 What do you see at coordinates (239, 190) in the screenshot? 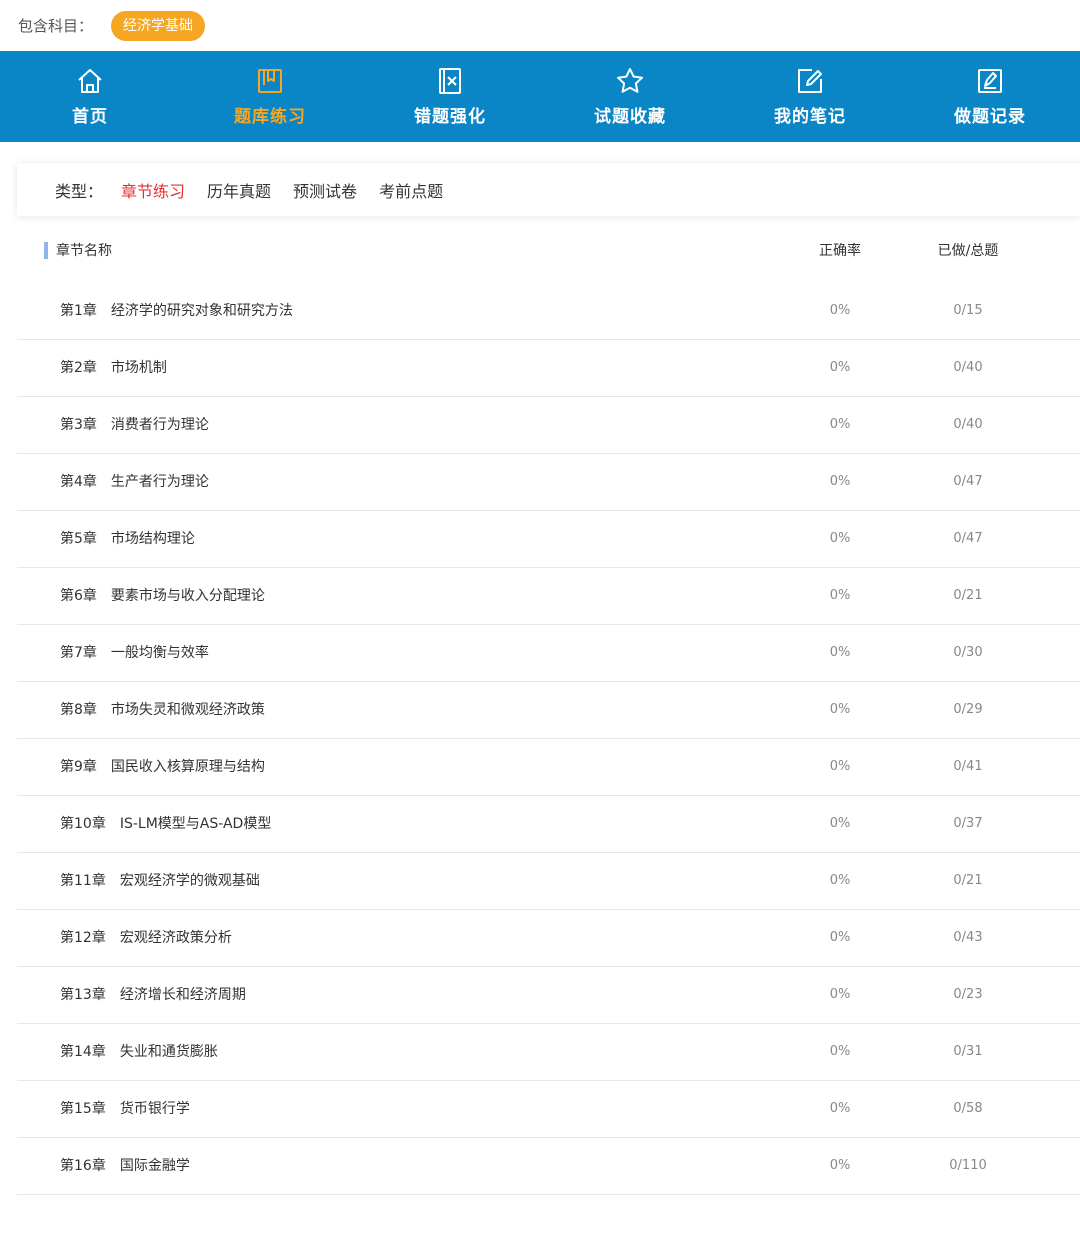
I see `tab-past-exams: 历年真题` at bounding box center [239, 190].